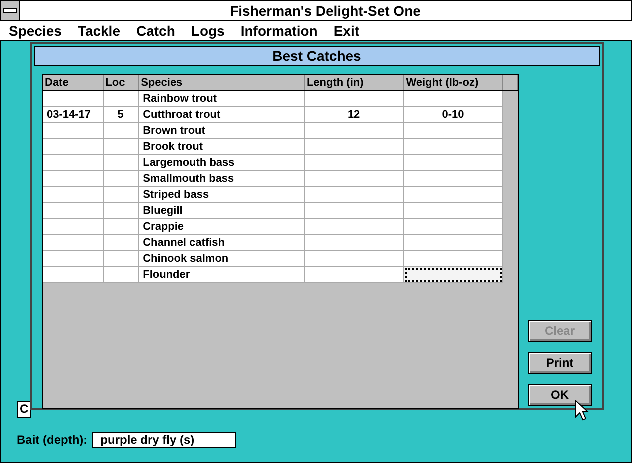 The width and height of the screenshot is (632, 463). Describe the element at coordinates (582, 411) in the screenshot. I see `mouse-cursor-icon` at that location.